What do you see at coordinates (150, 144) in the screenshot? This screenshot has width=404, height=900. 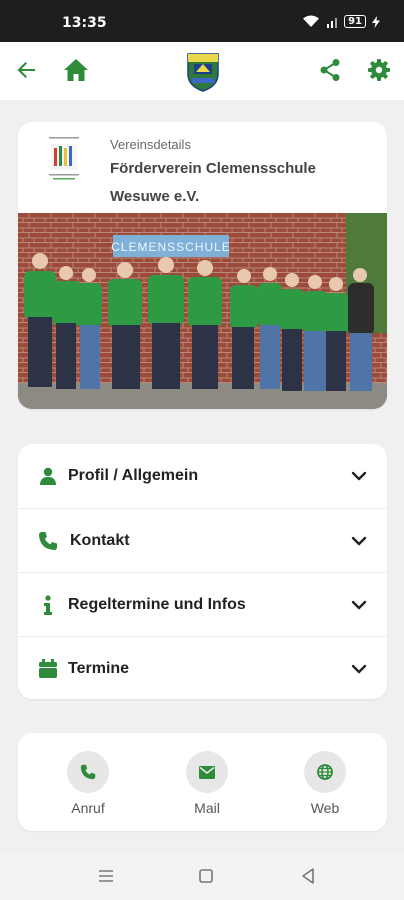 I see `section-kicker: Vereinsdetails` at bounding box center [150, 144].